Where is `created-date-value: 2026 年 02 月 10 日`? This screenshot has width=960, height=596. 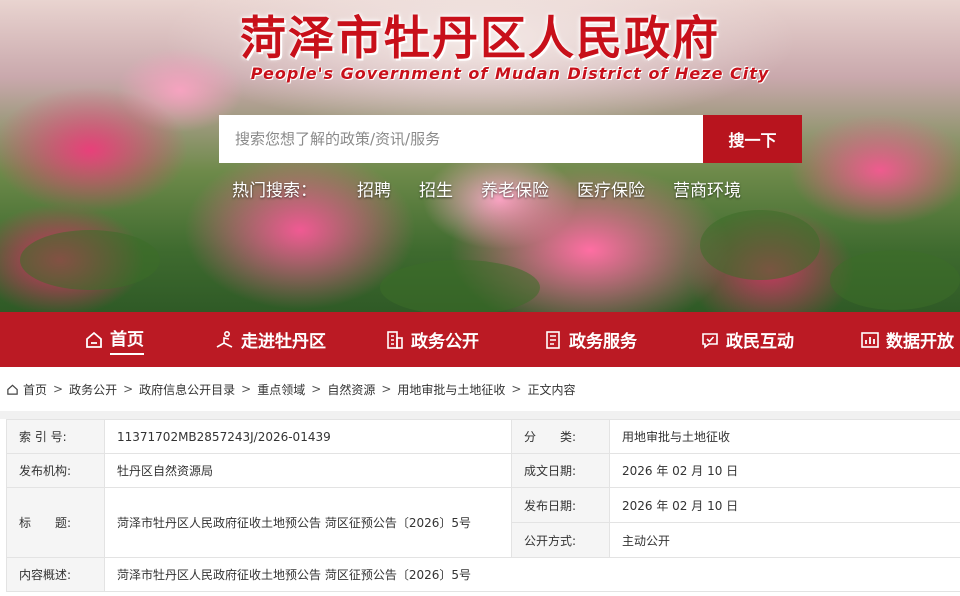
created-date-value: 2026 年 02 月 10 日 is located at coordinates (784, 470).